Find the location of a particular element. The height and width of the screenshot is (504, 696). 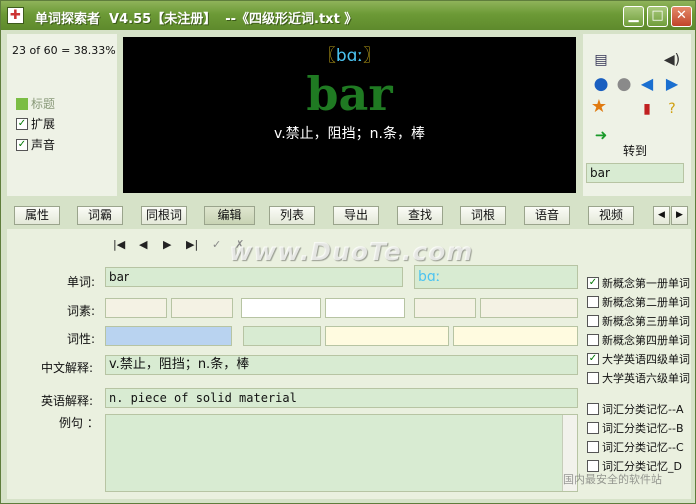

goto-arrow-icon: ➜ is located at coordinates (601, 135).